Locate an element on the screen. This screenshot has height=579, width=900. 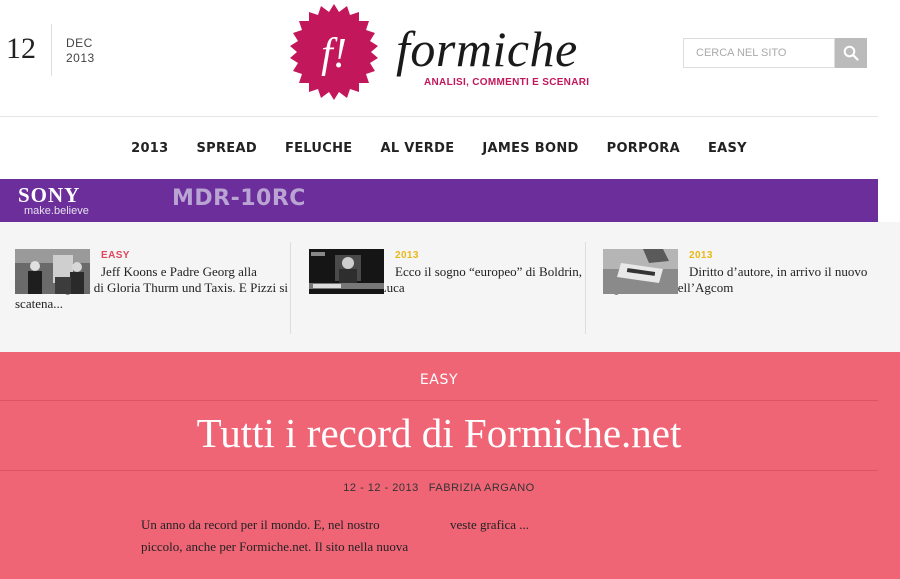
search-icon is located at coordinates (851, 53).